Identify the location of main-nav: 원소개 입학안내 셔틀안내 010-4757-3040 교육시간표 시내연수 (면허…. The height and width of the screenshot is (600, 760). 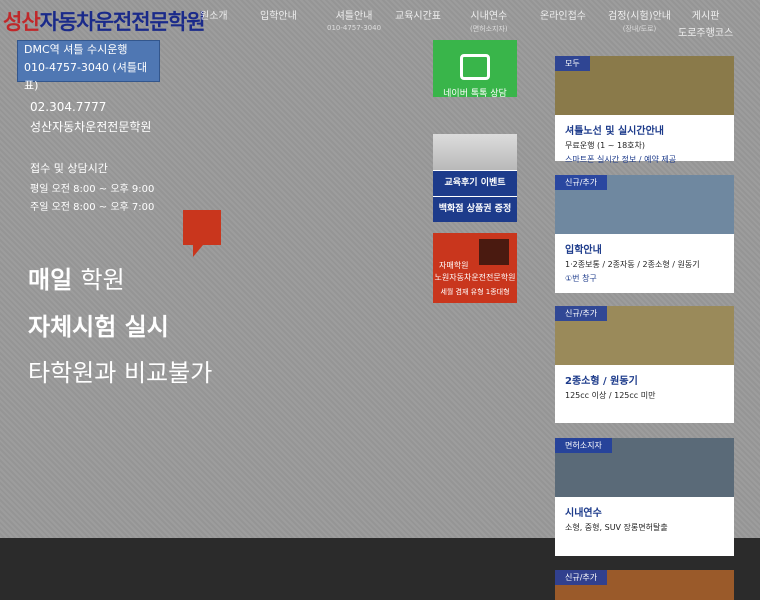
(475, 23).